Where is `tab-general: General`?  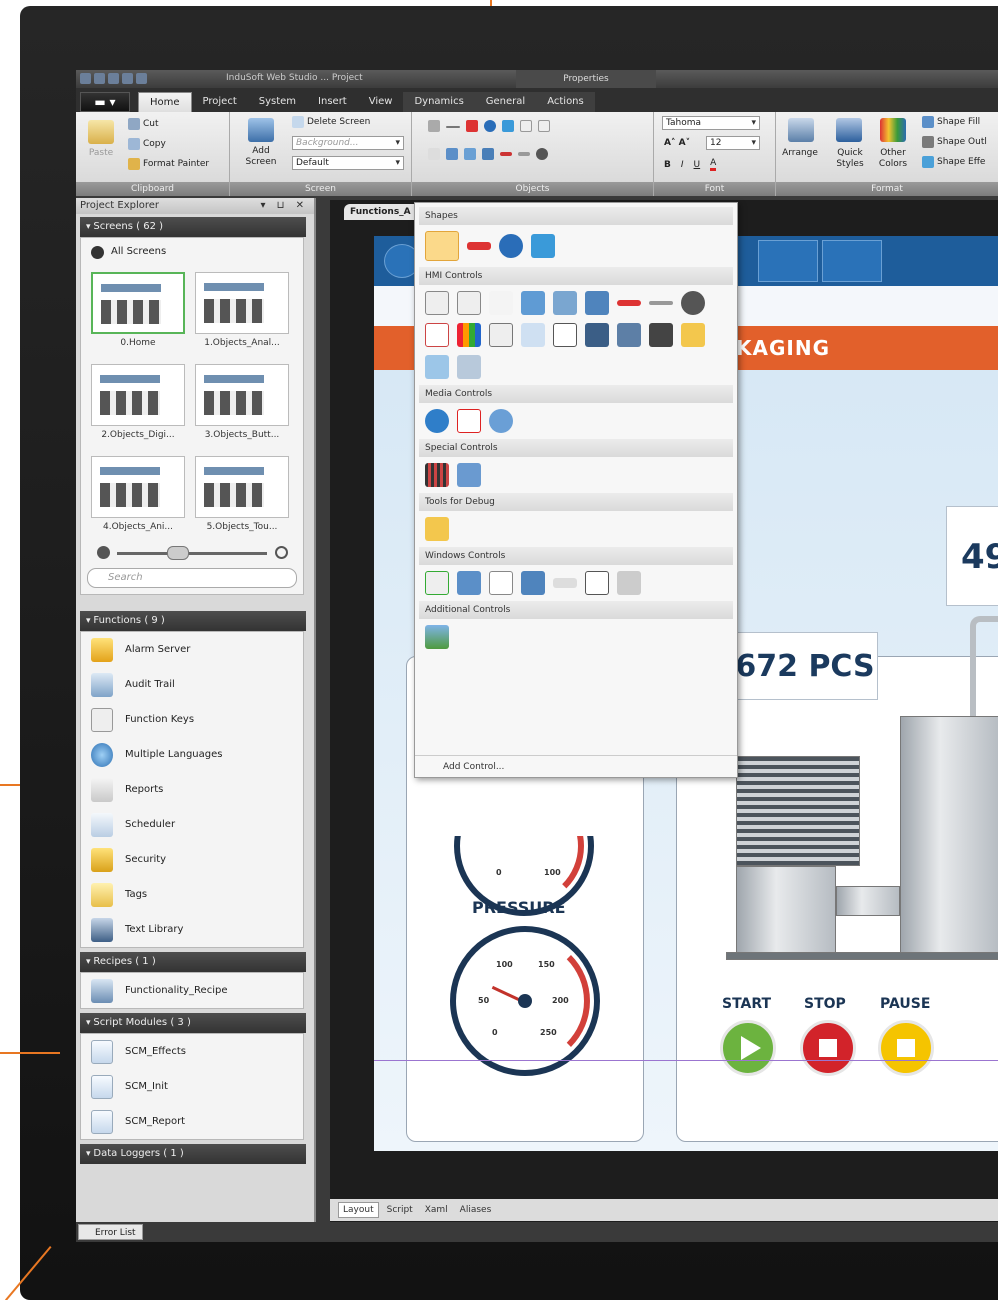 tab-general: General is located at coordinates (505, 102).